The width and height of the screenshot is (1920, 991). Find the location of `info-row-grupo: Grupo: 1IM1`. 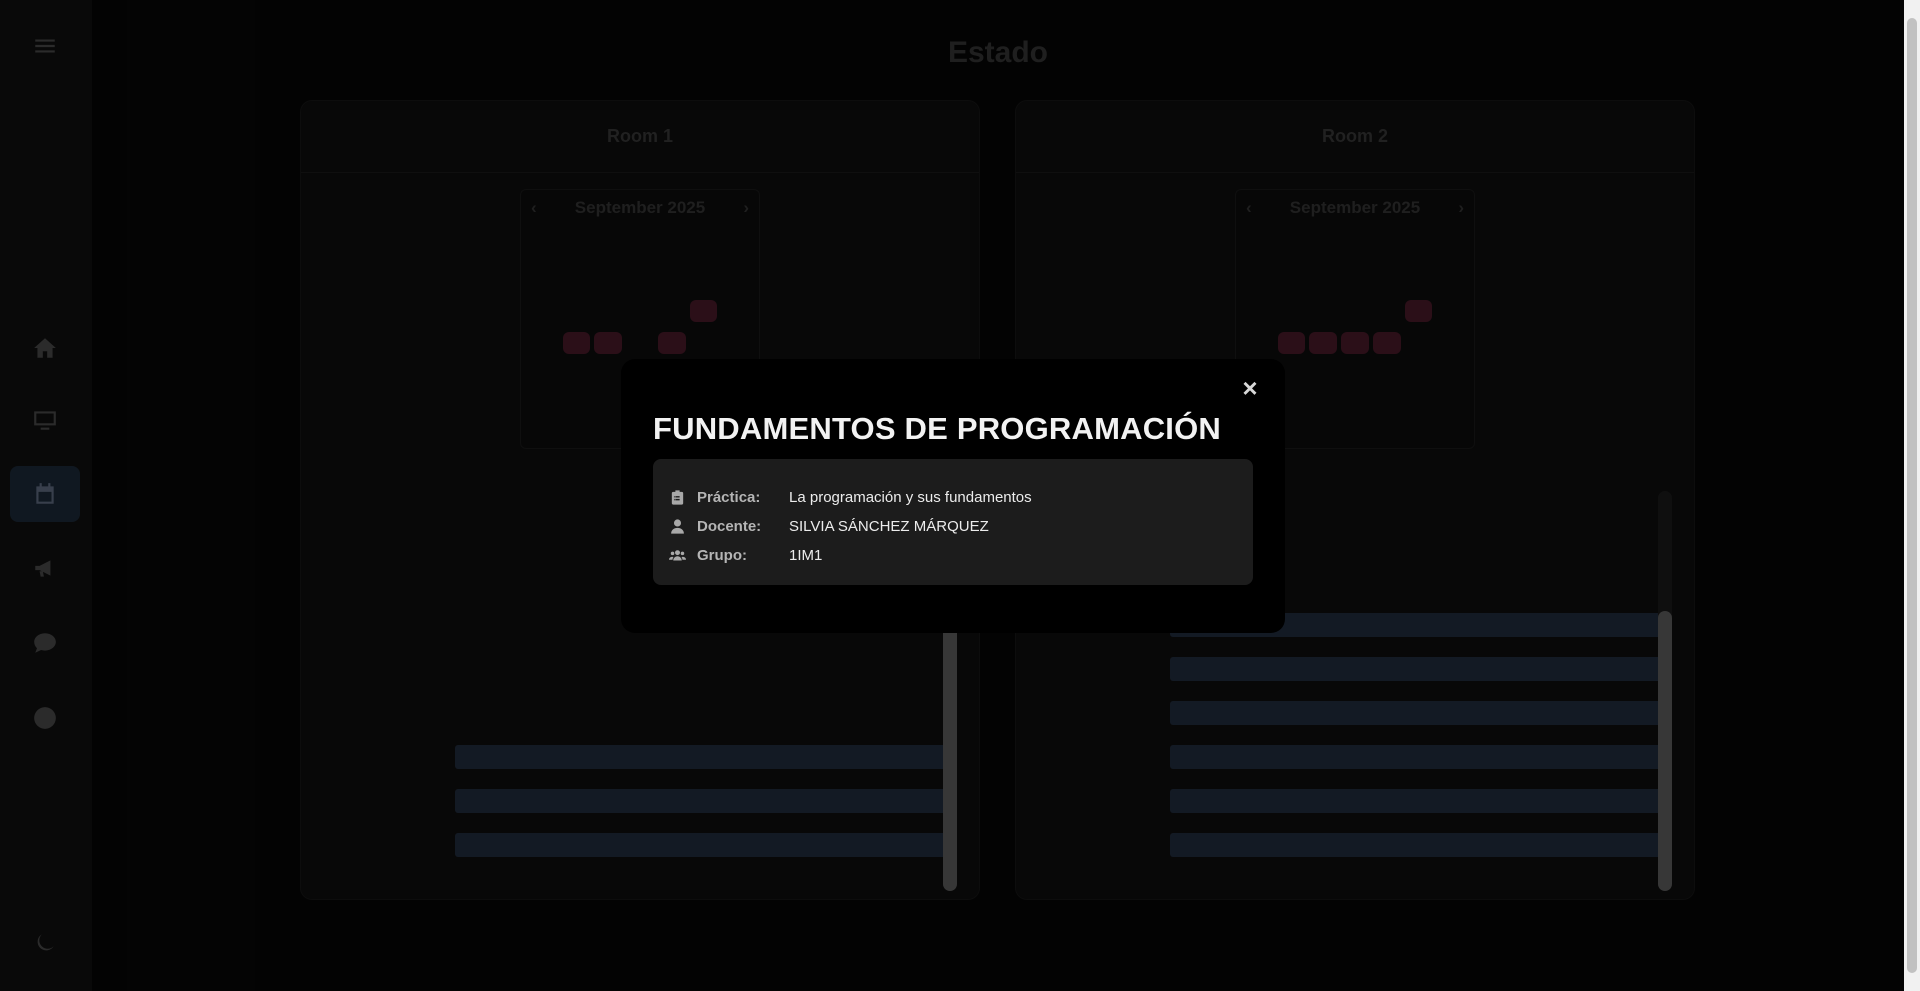

info-row-grupo: Grupo: 1IM1 is located at coordinates (953, 555).